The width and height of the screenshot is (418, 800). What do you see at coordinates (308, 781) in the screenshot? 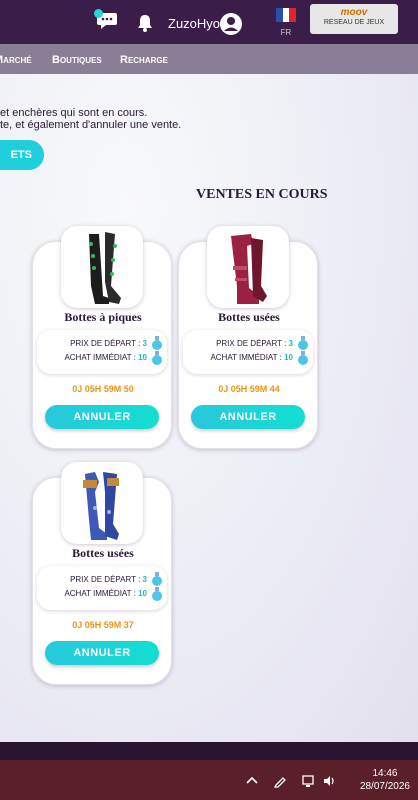
I see `network-icon` at bounding box center [308, 781].